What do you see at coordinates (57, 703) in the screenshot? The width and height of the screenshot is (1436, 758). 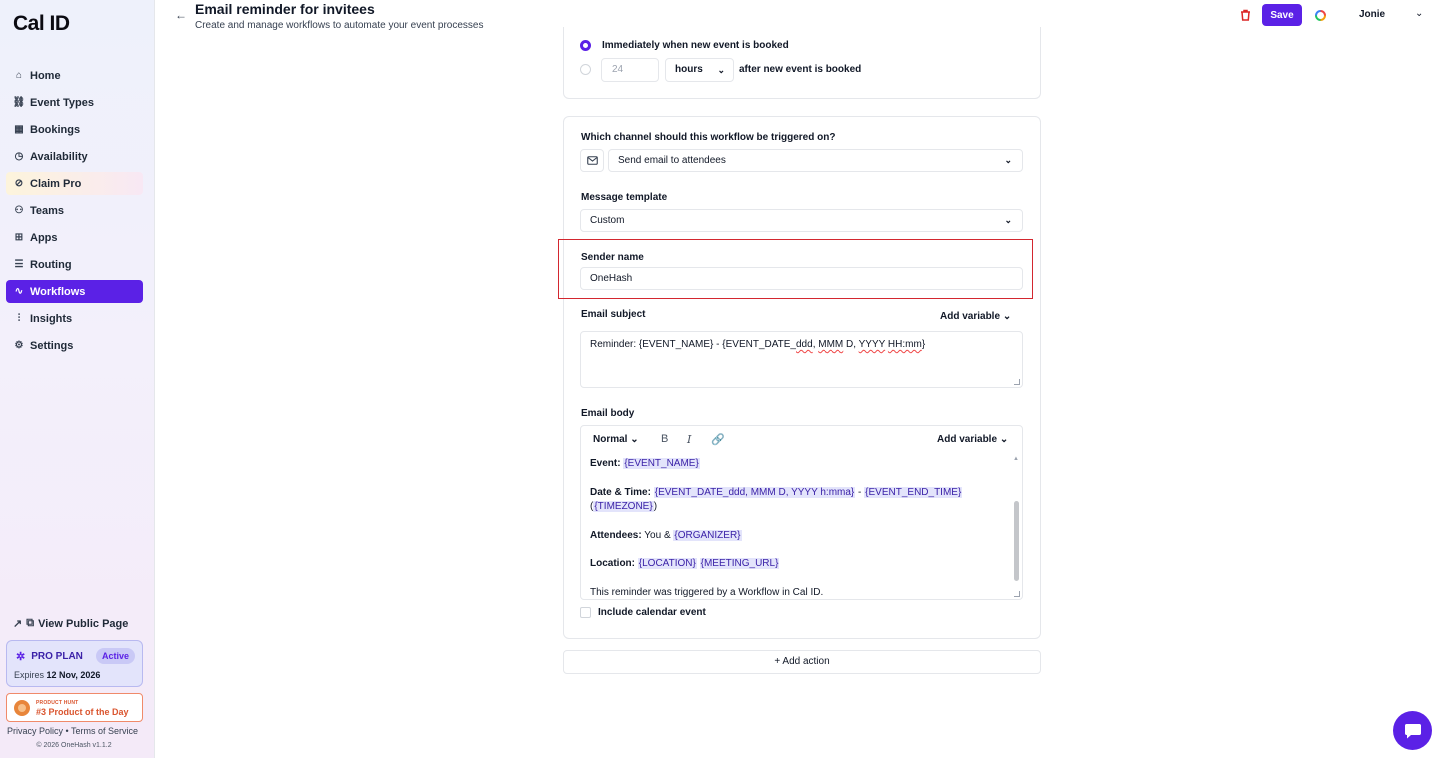 I see `product-hunt-small: PRODUCT HUNT` at bounding box center [57, 703].